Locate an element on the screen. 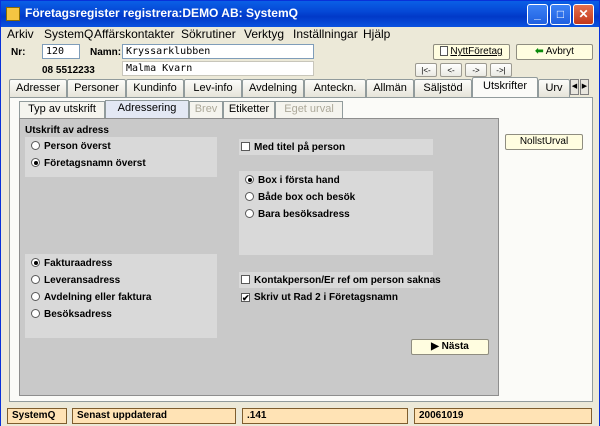  radio-label: Bara besöksadress is located at coordinates (304, 214).